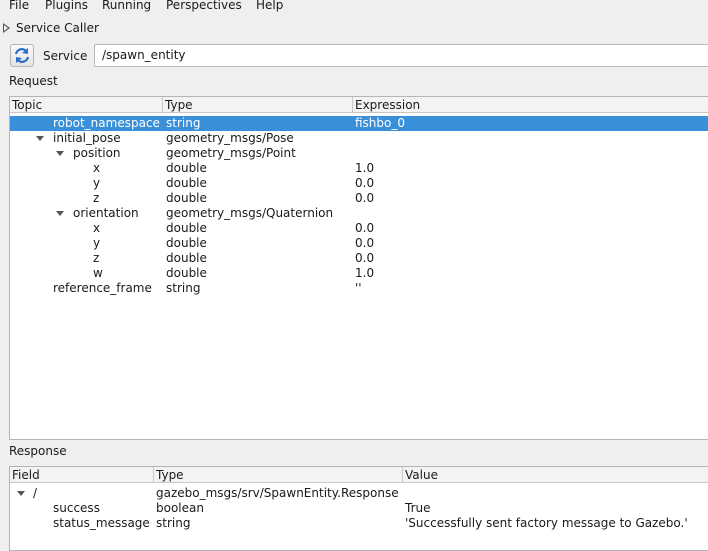 This screenshot has height=551, width=708. I want to click on tree-row-position-z: z double 0.0, so click(359, 198).